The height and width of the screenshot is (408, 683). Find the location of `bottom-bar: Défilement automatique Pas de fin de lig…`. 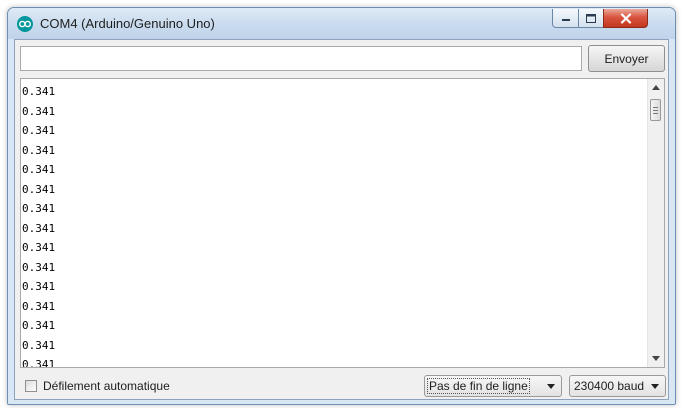

bottom-bar: Défilement automatique Pas de fin de lig… is located at coordinates (341, 385).